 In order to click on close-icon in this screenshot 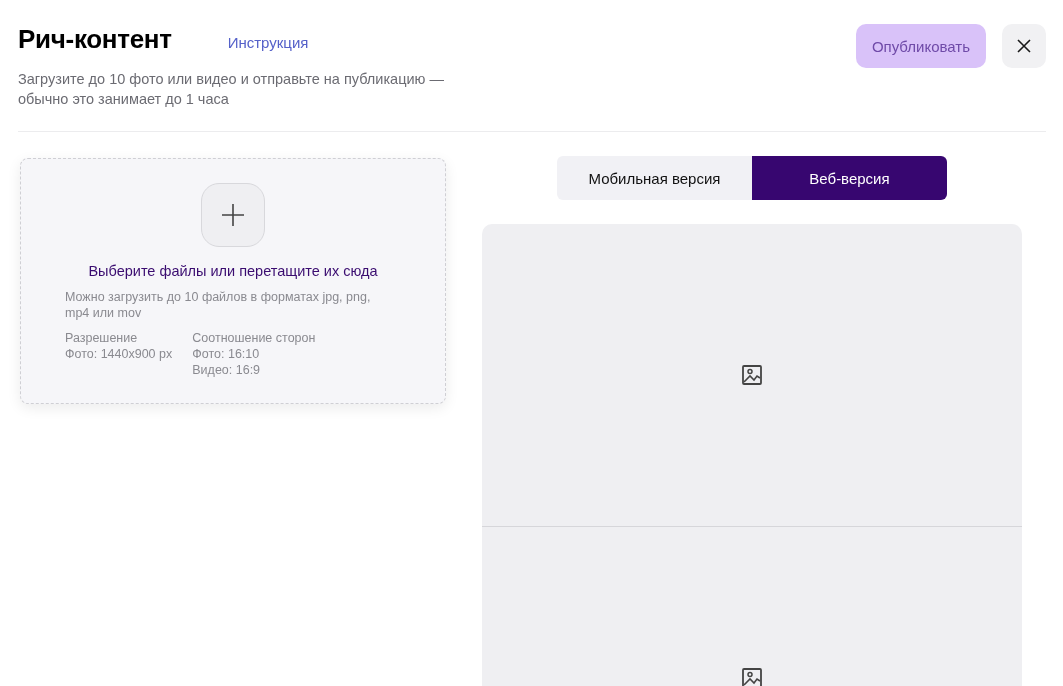, I will do `click(1024, 46)`.